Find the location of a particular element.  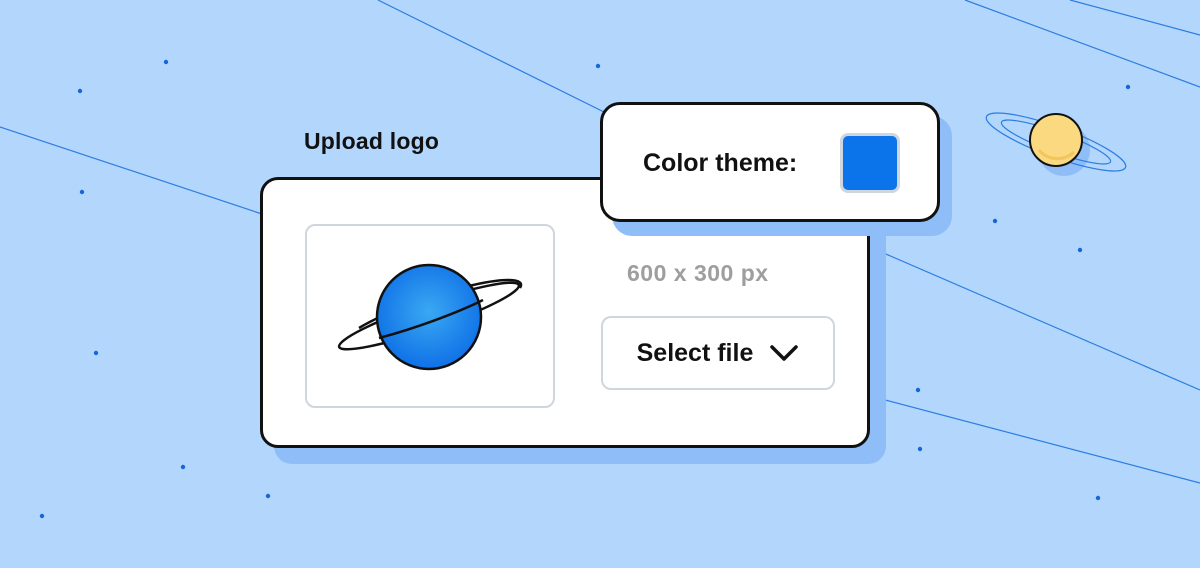

select-file-label: Select file is located at coordinates (695, 352).